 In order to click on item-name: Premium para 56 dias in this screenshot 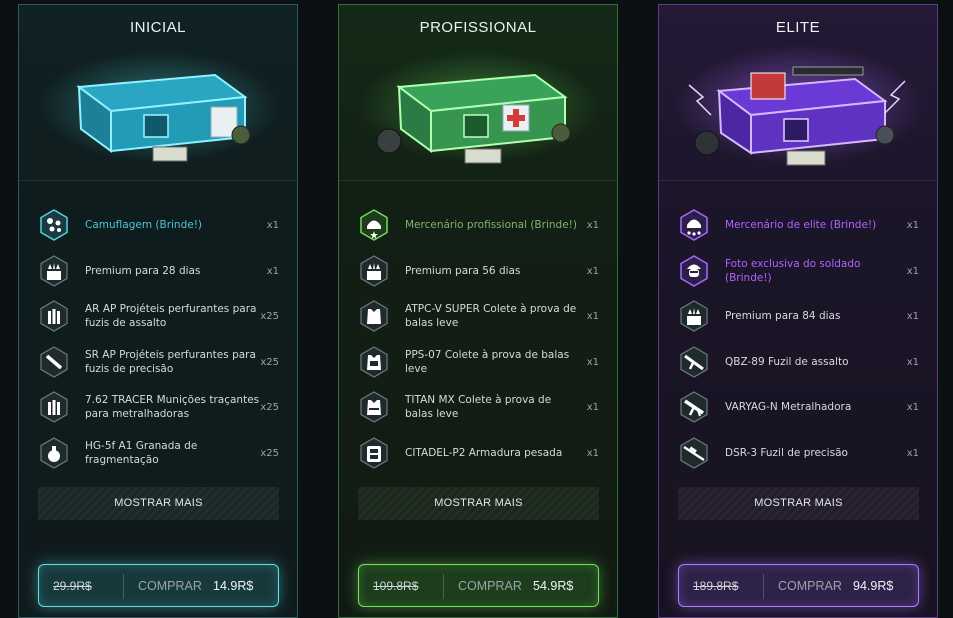, I will do `click(463, 271)`.